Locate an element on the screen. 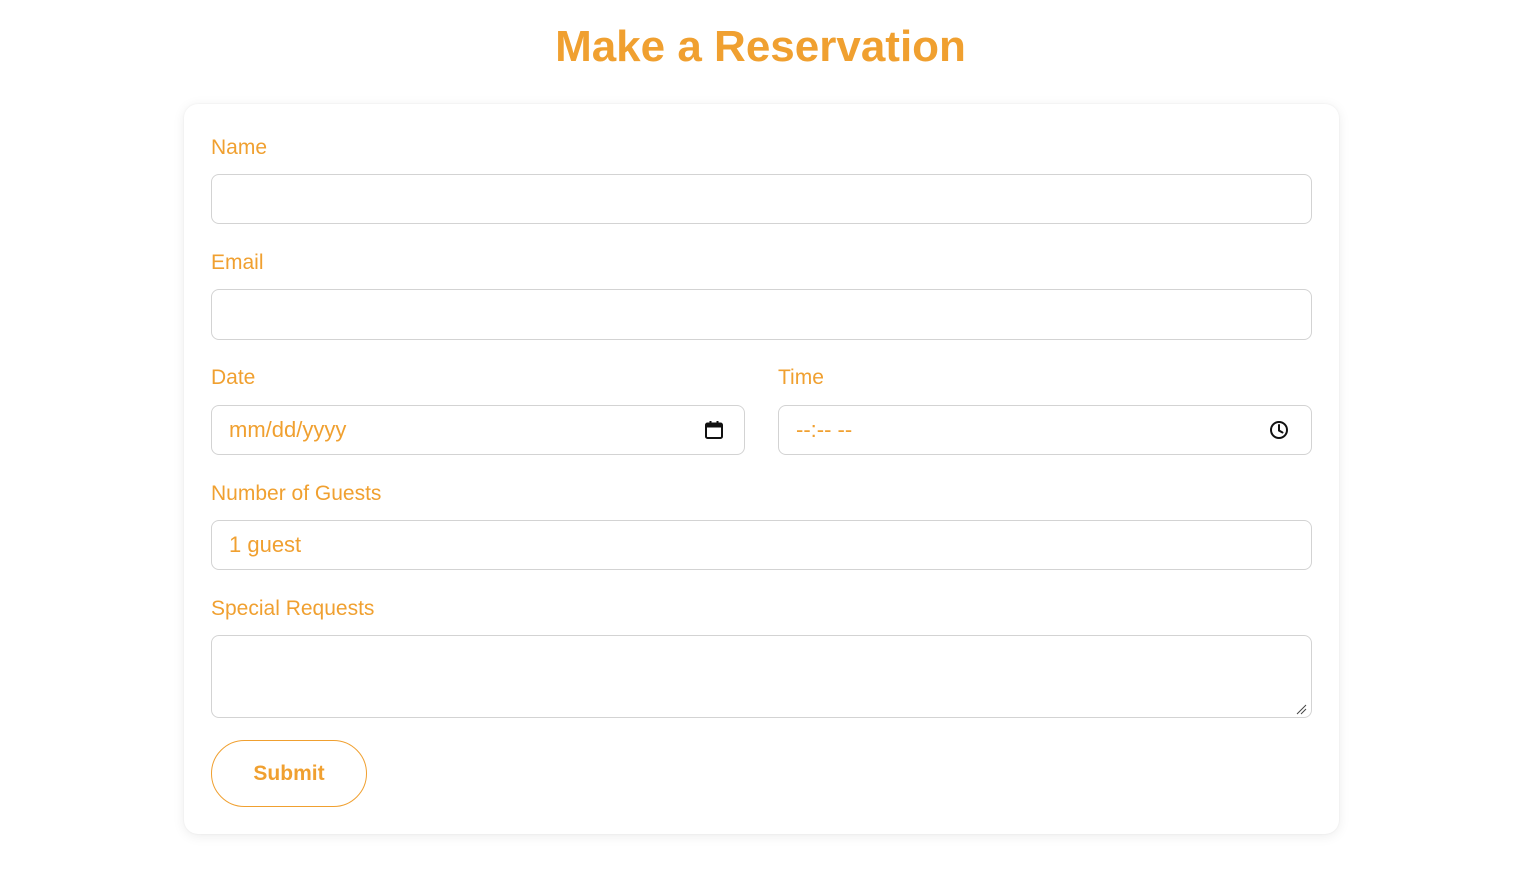  calendar-icon is located at coordinates (714, 430).